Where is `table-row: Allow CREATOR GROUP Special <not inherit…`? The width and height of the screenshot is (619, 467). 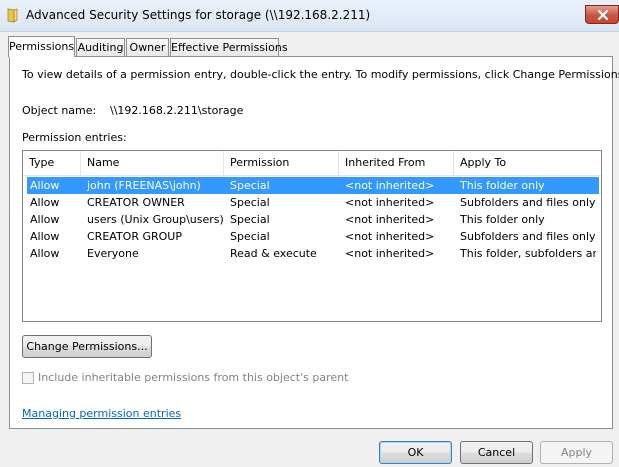 table-row: Allow CREATOR GROUP Special <not inherit… is located at coordinates (313, 236).